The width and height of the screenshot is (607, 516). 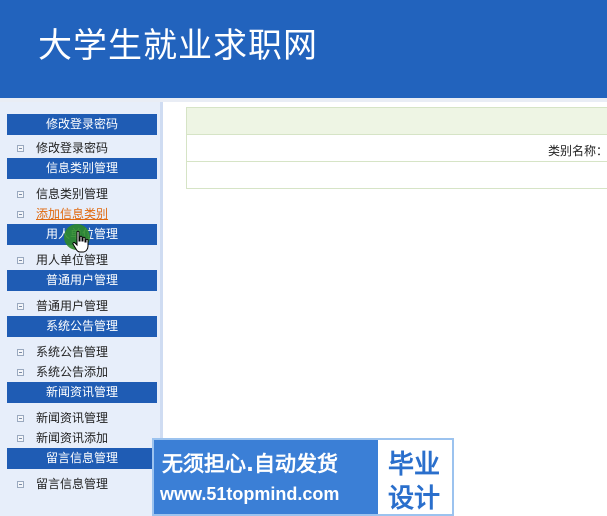 What do you see at coordinates (82, 168) in the screenshot?
I see `sidebar-section-category: 信息类别管理` at bounding box center [82, 168].